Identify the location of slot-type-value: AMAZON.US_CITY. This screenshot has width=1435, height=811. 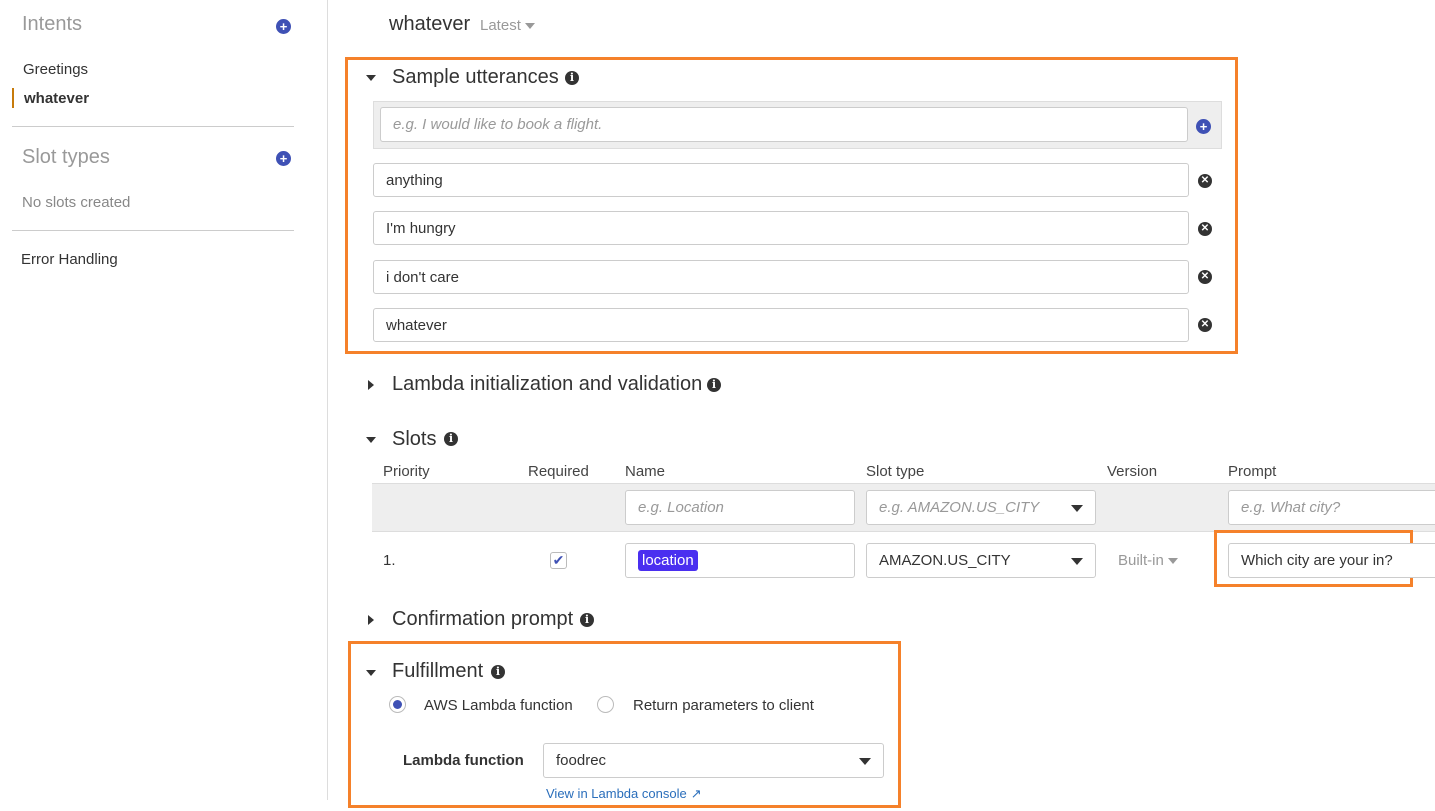
(945, 560).